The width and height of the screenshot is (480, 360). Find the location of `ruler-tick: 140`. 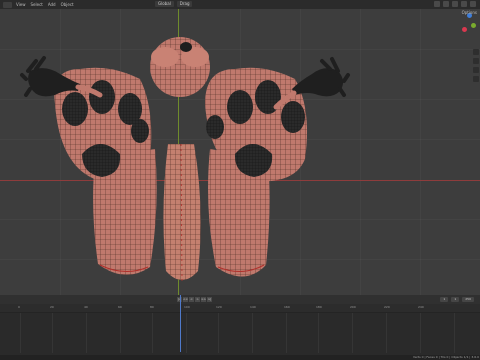

ruler-tick: 140 is located at coordinates (253, 307).